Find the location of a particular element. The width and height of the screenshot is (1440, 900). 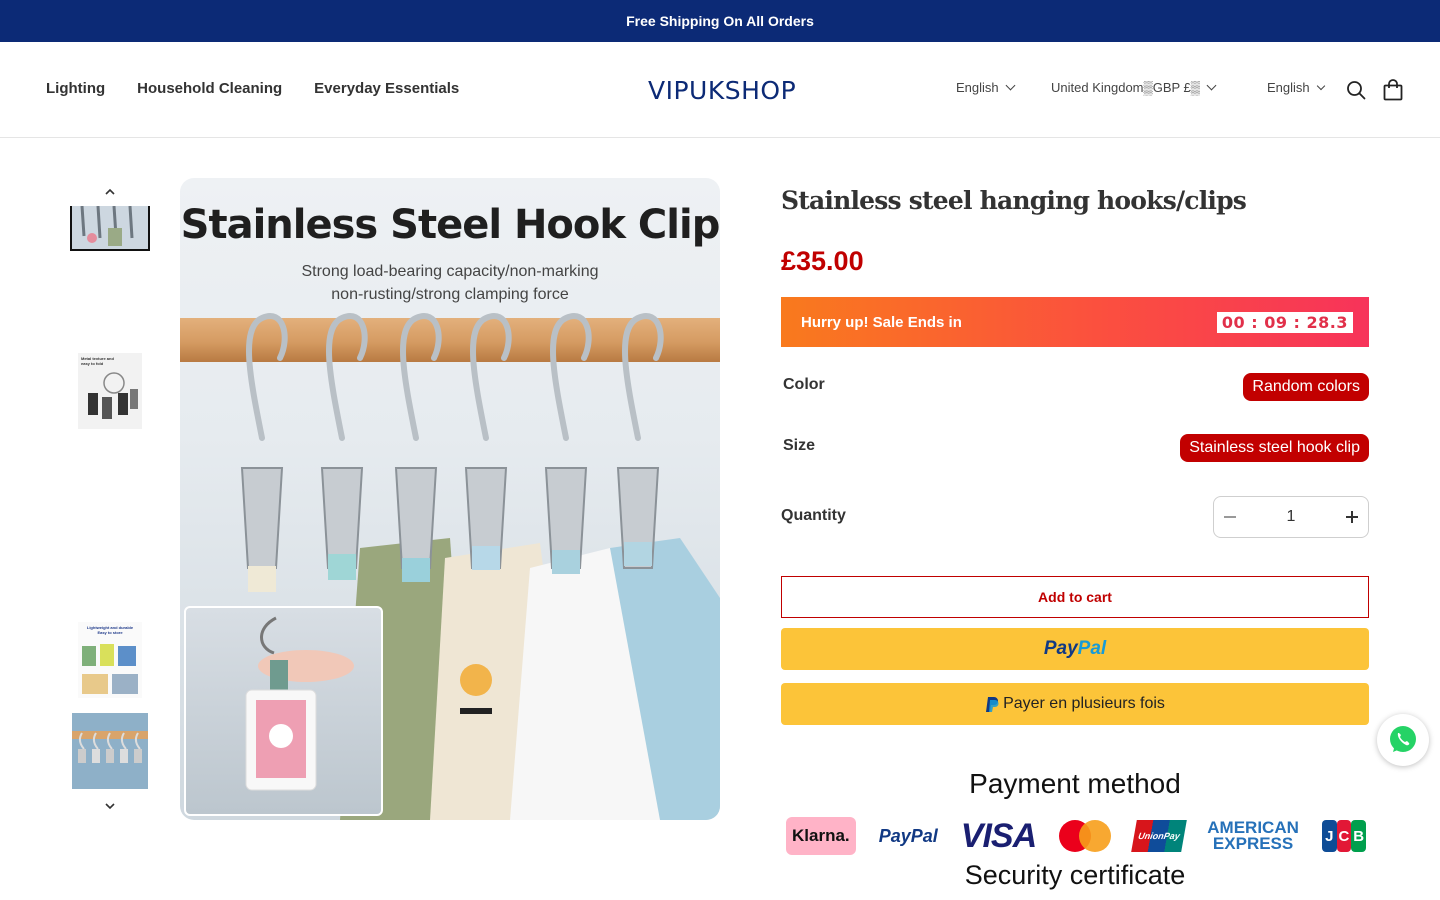

jcb-letter-c: C is located at coordinates (1344, 836).